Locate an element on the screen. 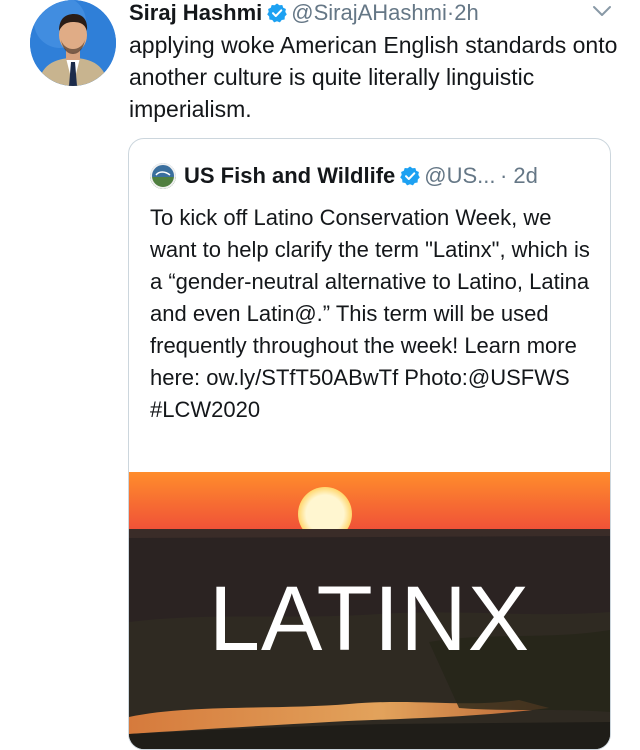 The image size is (640, 750). author-avatar is located at coordinates (73, 43).